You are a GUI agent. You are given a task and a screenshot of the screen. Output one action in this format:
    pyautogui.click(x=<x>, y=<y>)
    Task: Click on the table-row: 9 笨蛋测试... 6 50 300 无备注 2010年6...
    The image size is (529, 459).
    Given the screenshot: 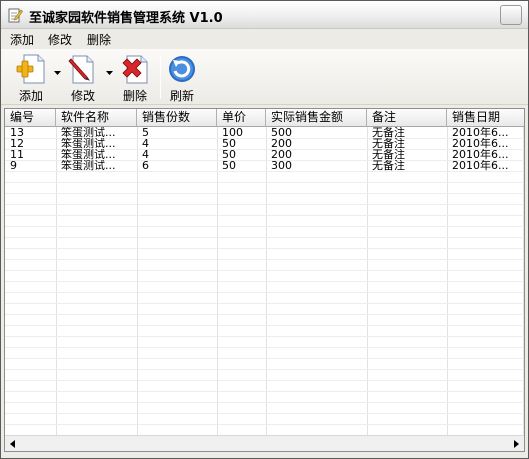 What is the action you would take?
    pyautogui.click(x=264, y=166)
    